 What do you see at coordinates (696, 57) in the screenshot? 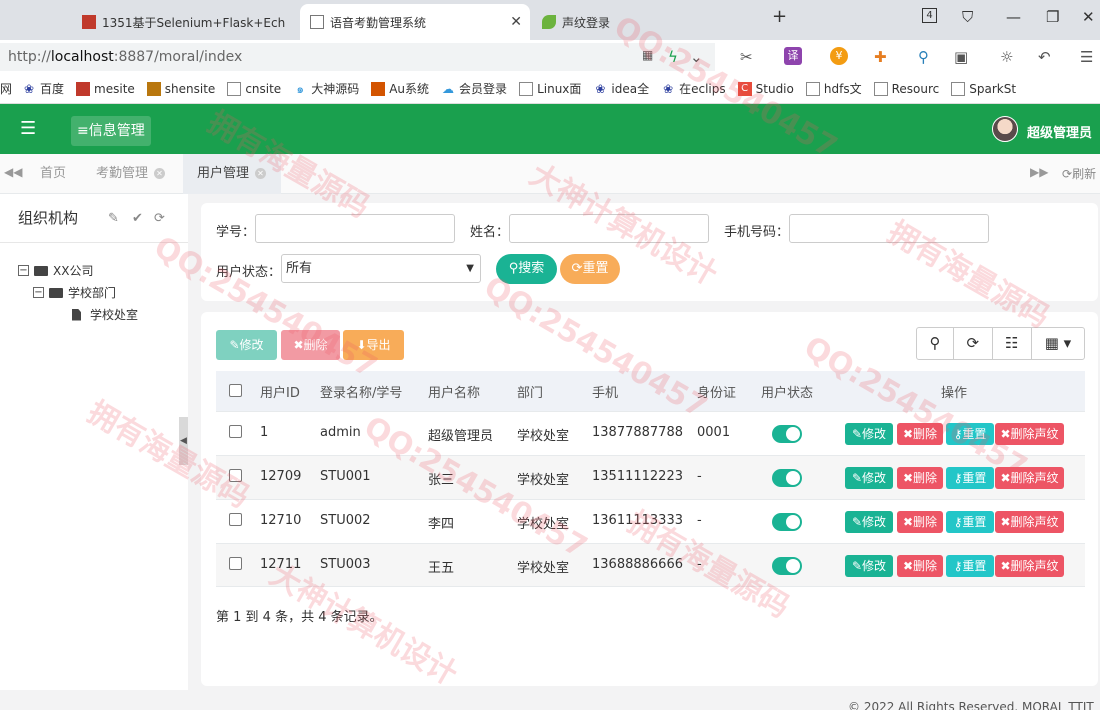
I see `chevron-down-icon: ⌄` at bounding box center [696, 57].